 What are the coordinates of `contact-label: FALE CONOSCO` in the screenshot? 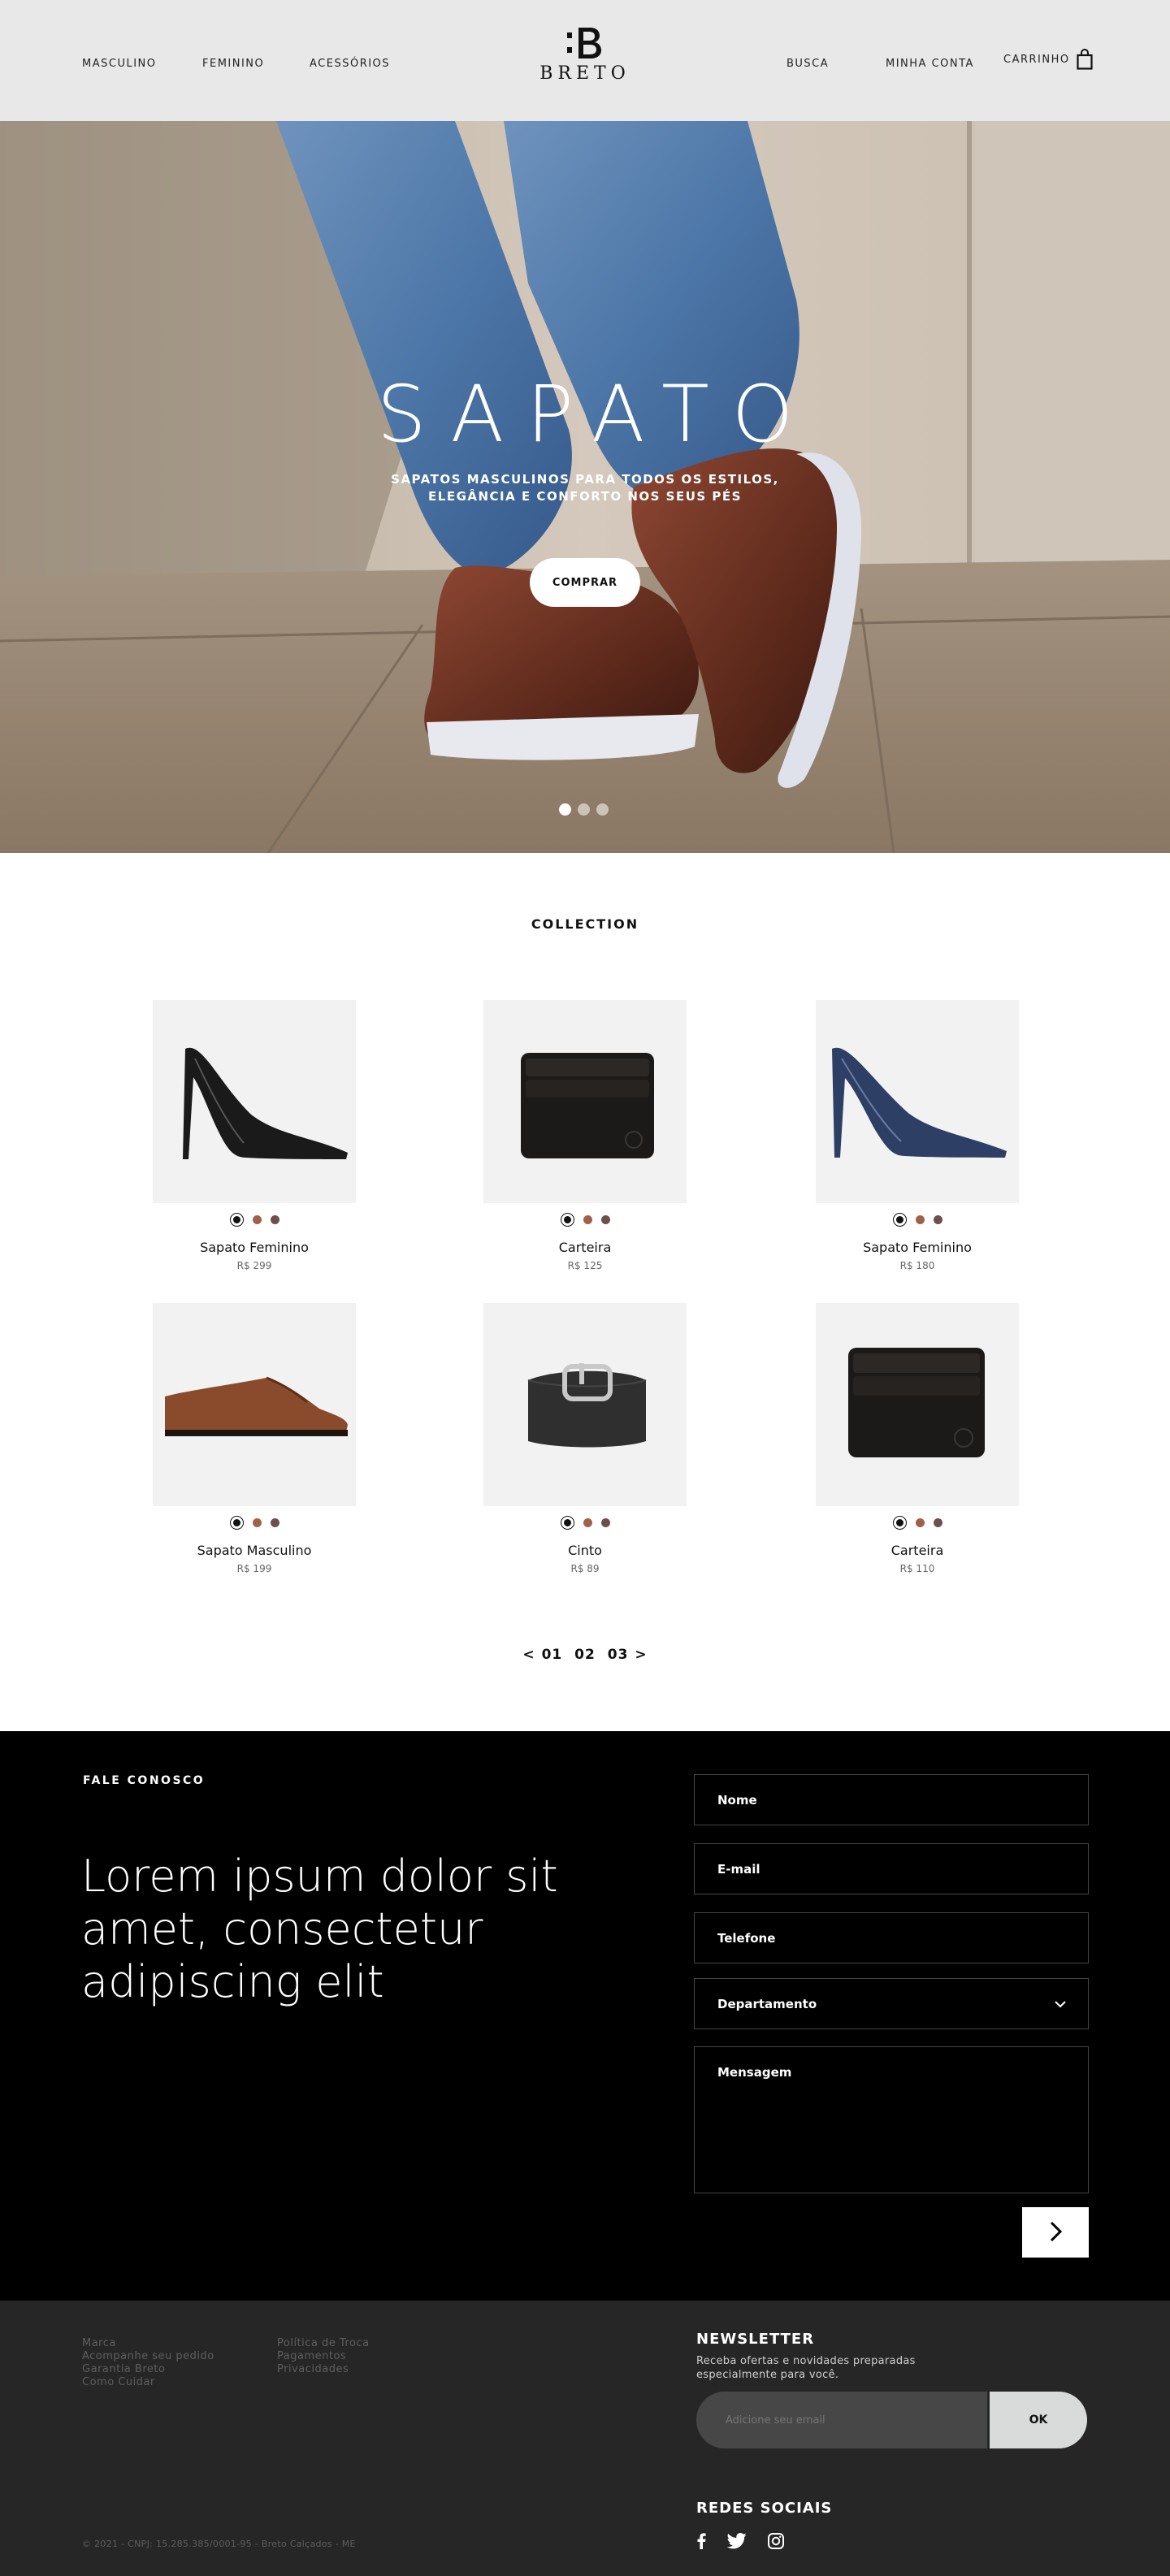 It's located at (145, 1781).